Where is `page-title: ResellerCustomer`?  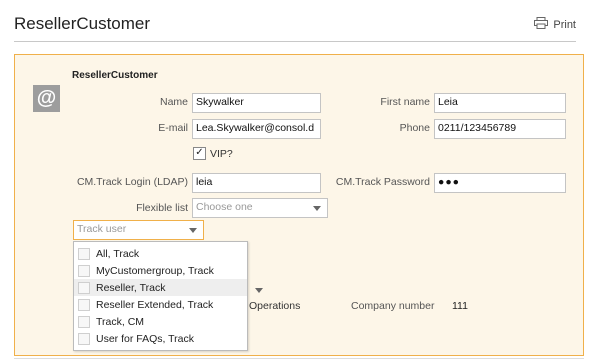 page-title: ResellerCustomer is located at coordinates (82, 23).